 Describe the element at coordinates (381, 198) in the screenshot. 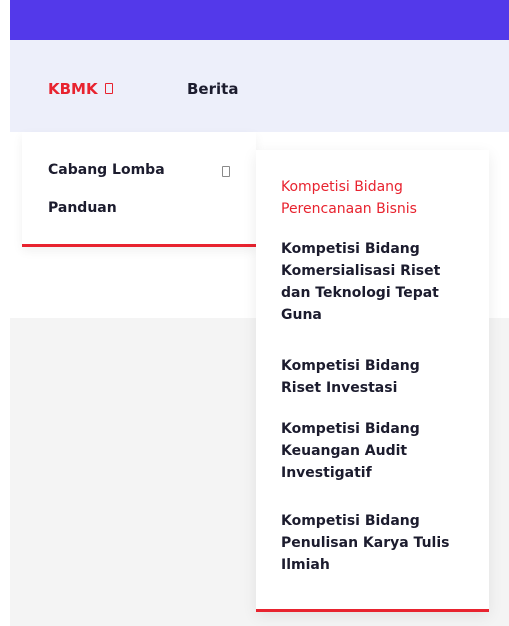

I see `submenu-item-perencanaan-bisnis: Kompetisi Bidang Perencanaan Bisnis` at that location.